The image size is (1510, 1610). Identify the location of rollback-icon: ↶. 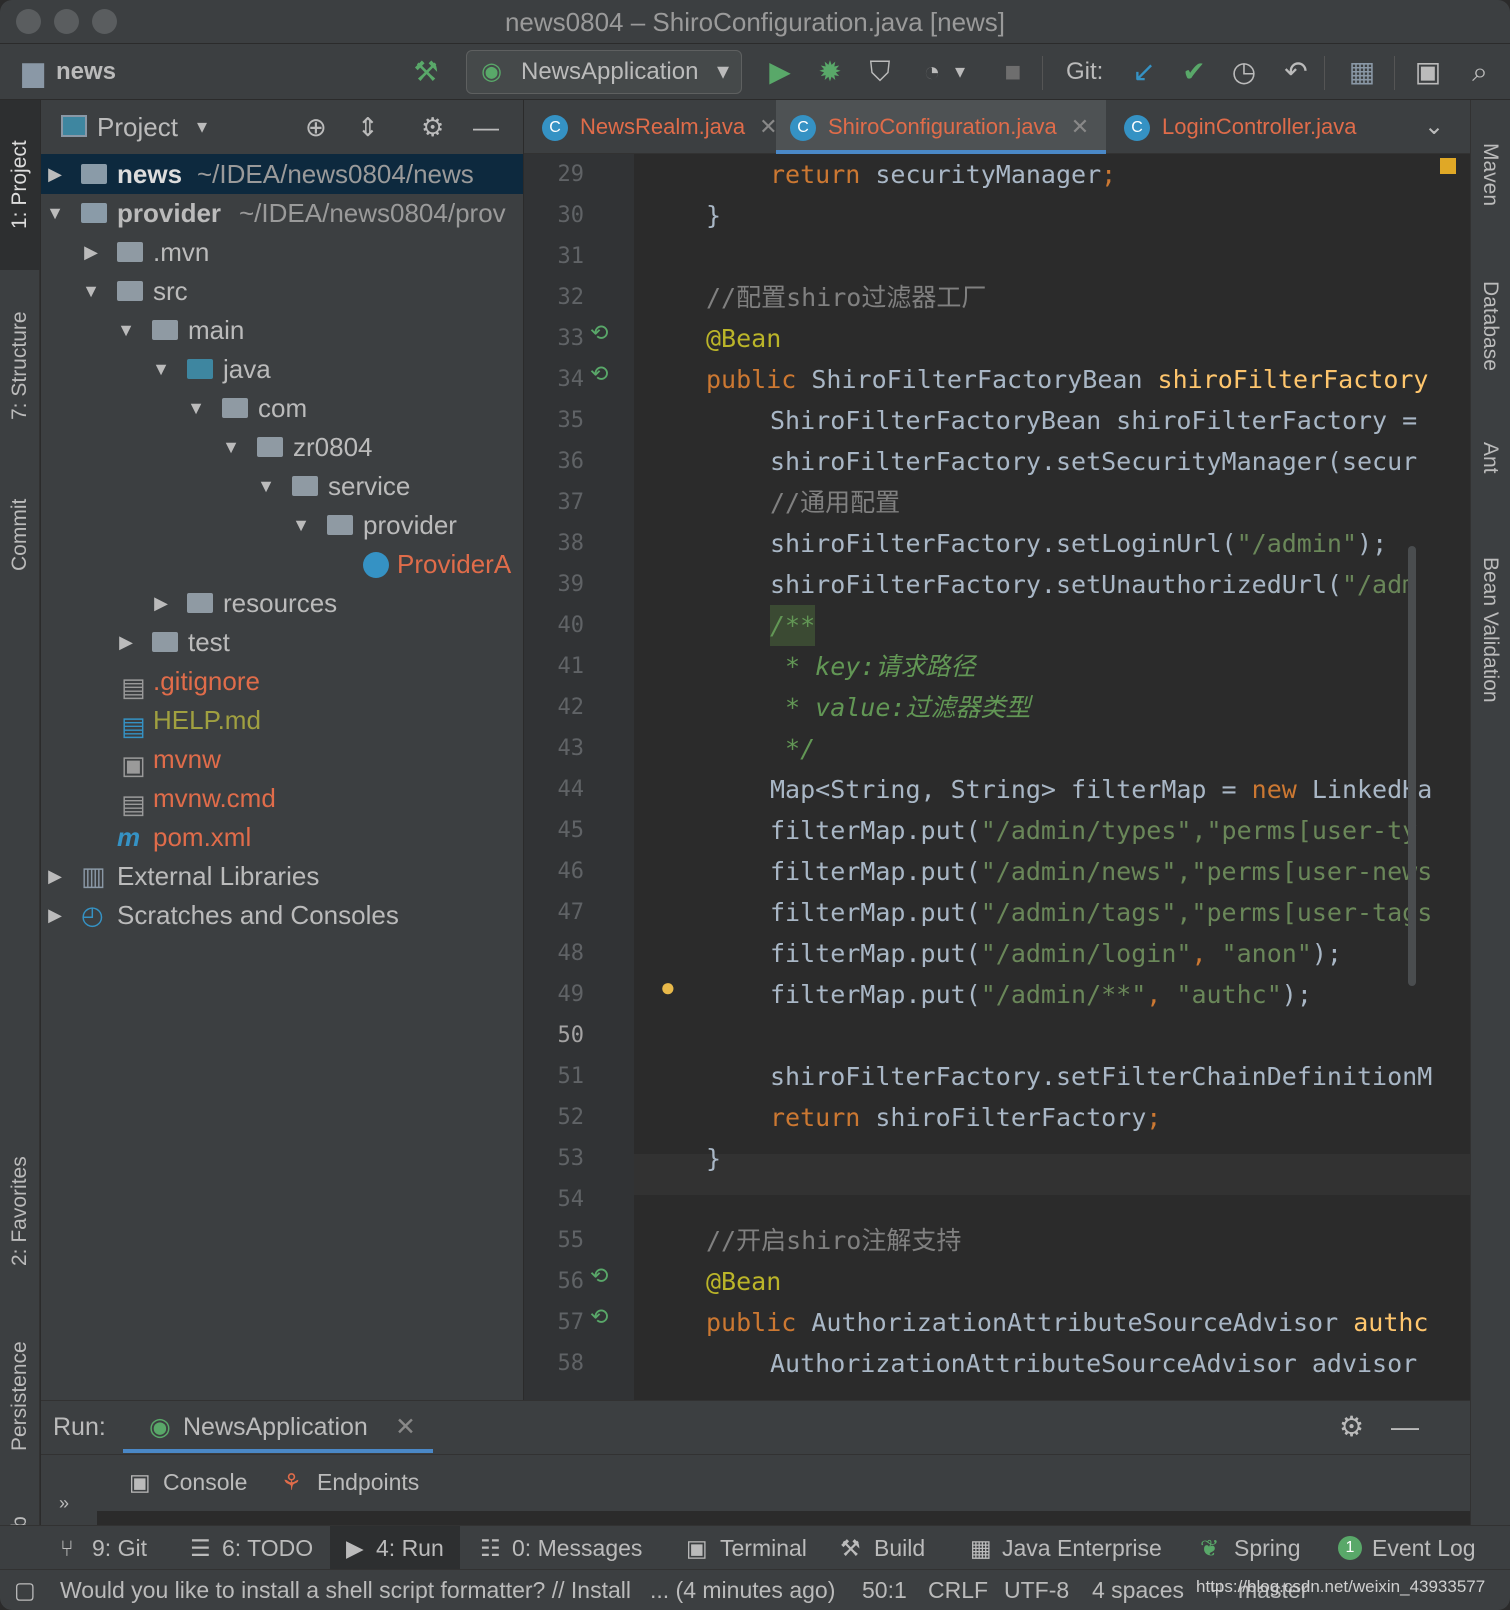
(1296, 72).